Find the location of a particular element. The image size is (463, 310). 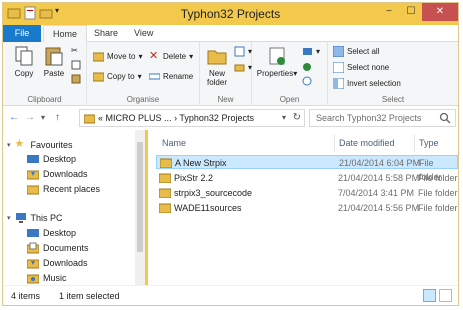

forward-arrow-icon: → is located at coordinates (30, 117).